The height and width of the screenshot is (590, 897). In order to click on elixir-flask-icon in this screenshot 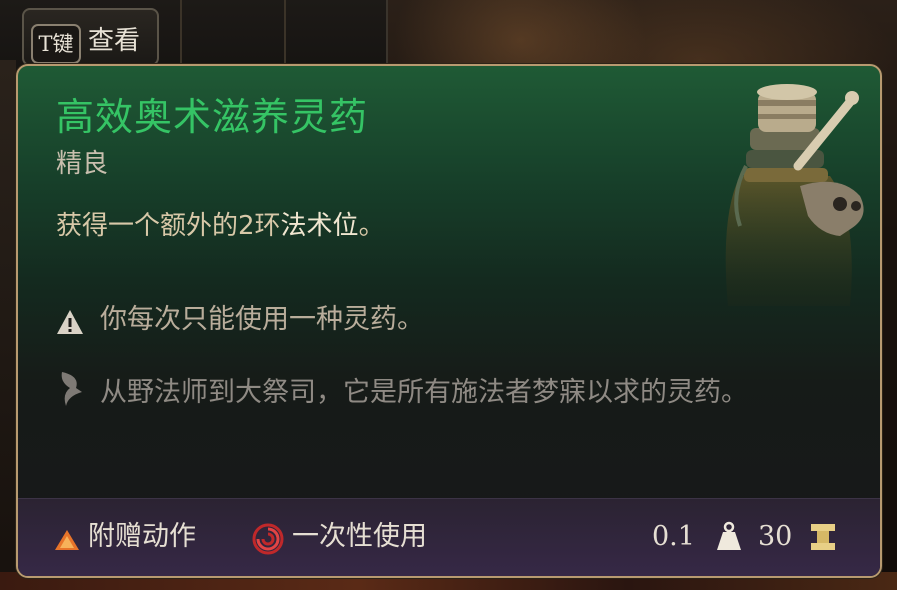, I will do `click(794, 195)`.